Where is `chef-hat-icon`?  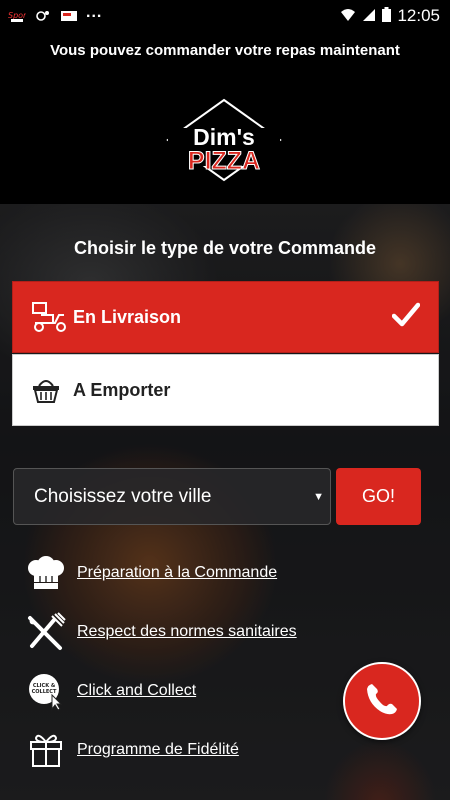
chef-hat-icon is located at coordinates (46, 573).